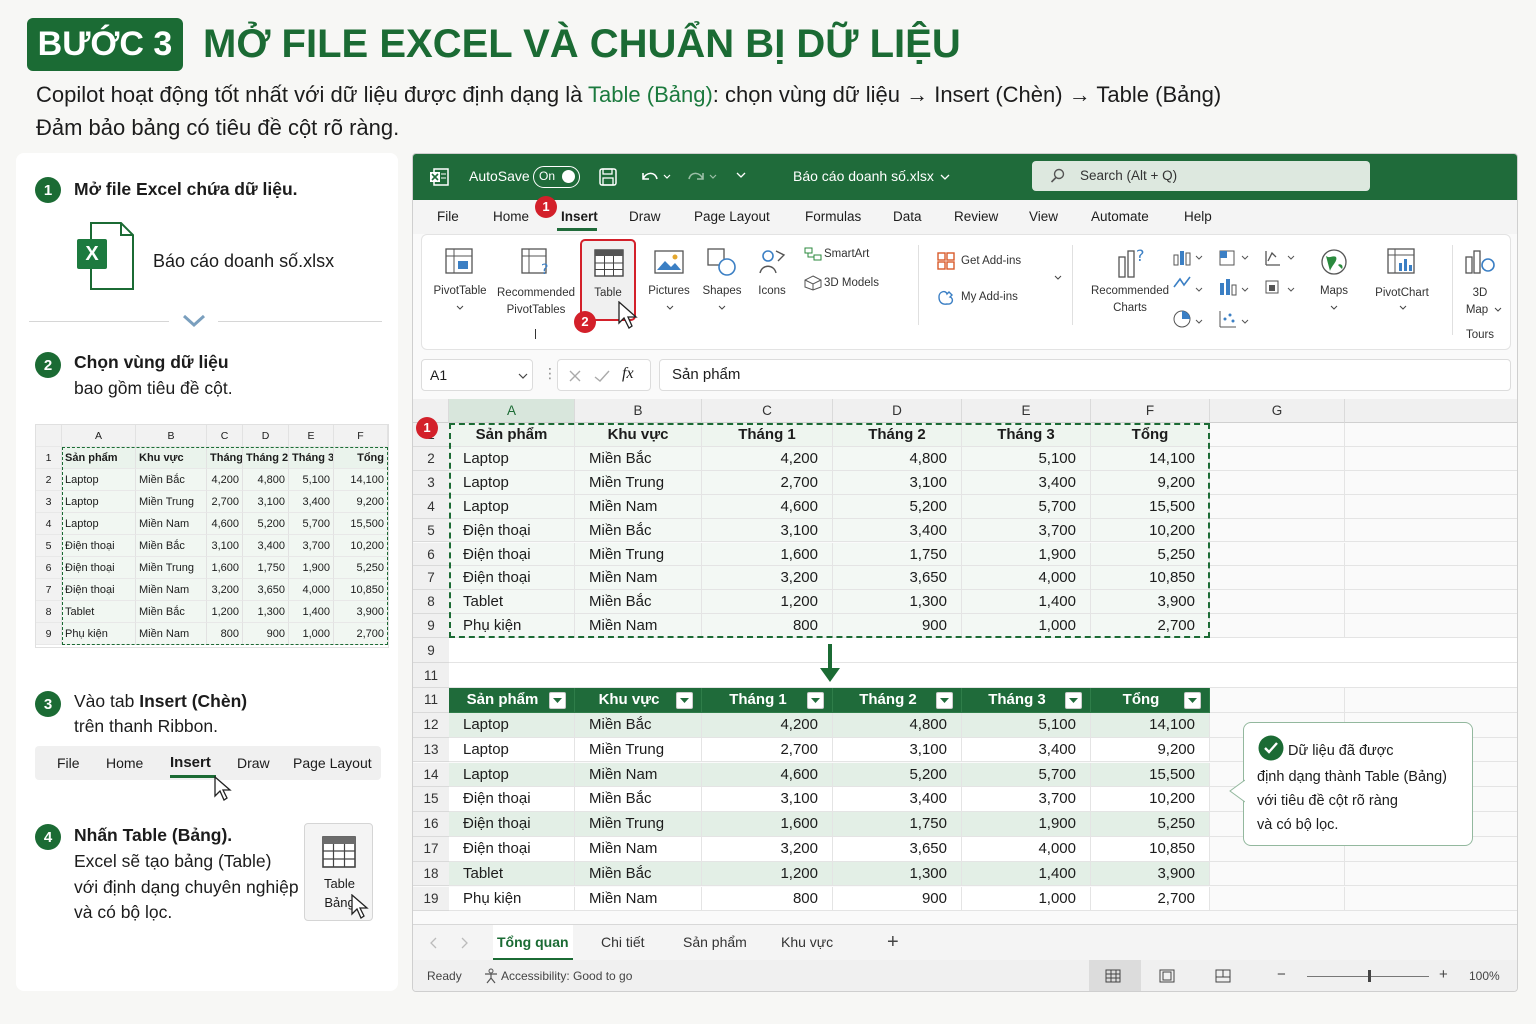 The height and width of the screenshot is (1024, 1536). What do you see at coordinates (767, 435) in the screenshot?
I see `range-header-cell: Tháng 1` at bounding box center [767, 435].